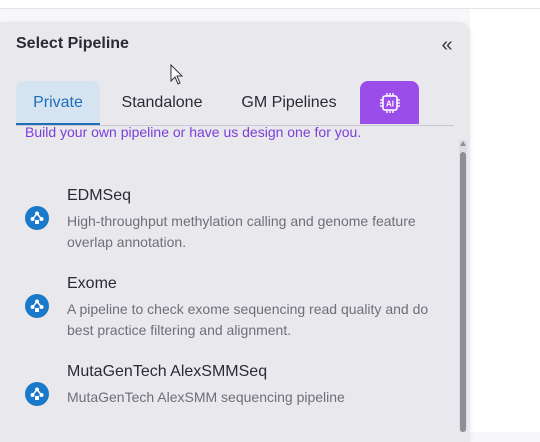 This screenshot has height=442, width=540. What do you see at coordinates (92, 283) in the screenshot?
I see `pipeline-name: Exome` at bounding box center [92, 283].